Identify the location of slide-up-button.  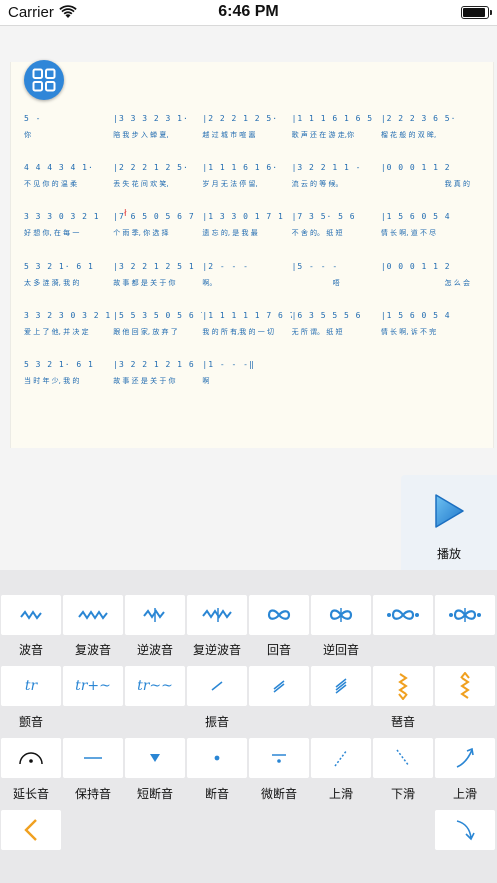
(465, 758).